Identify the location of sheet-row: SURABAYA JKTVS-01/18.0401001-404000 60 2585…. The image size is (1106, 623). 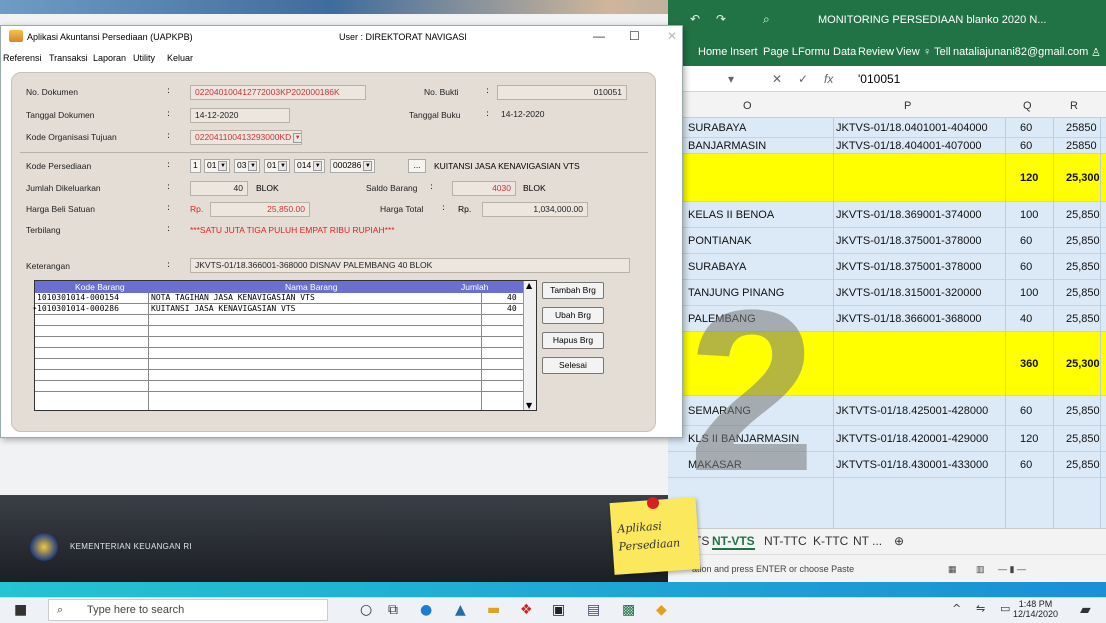
(887, 128).